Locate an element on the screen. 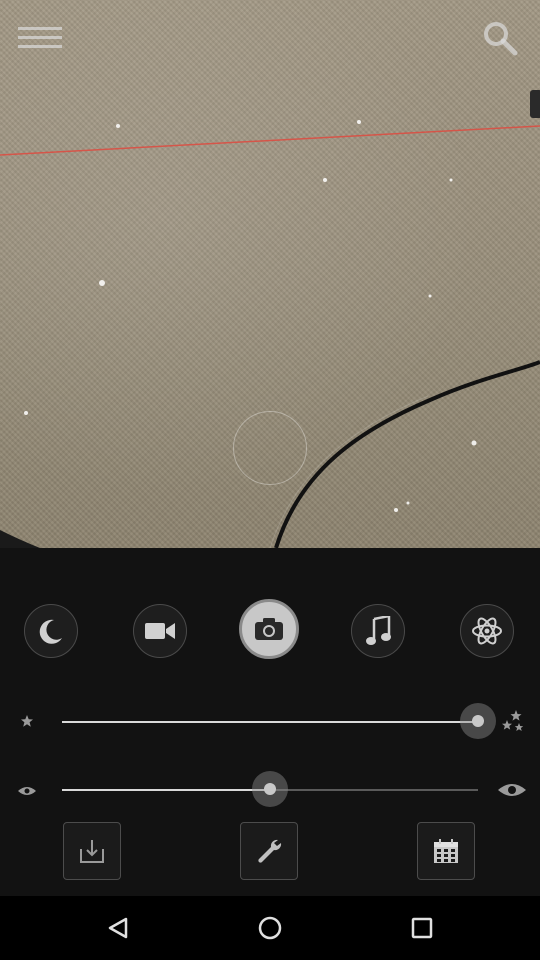 This screenshot has height=960, width=540. hamburger-menu-icon is located at coordinates (40, 37).